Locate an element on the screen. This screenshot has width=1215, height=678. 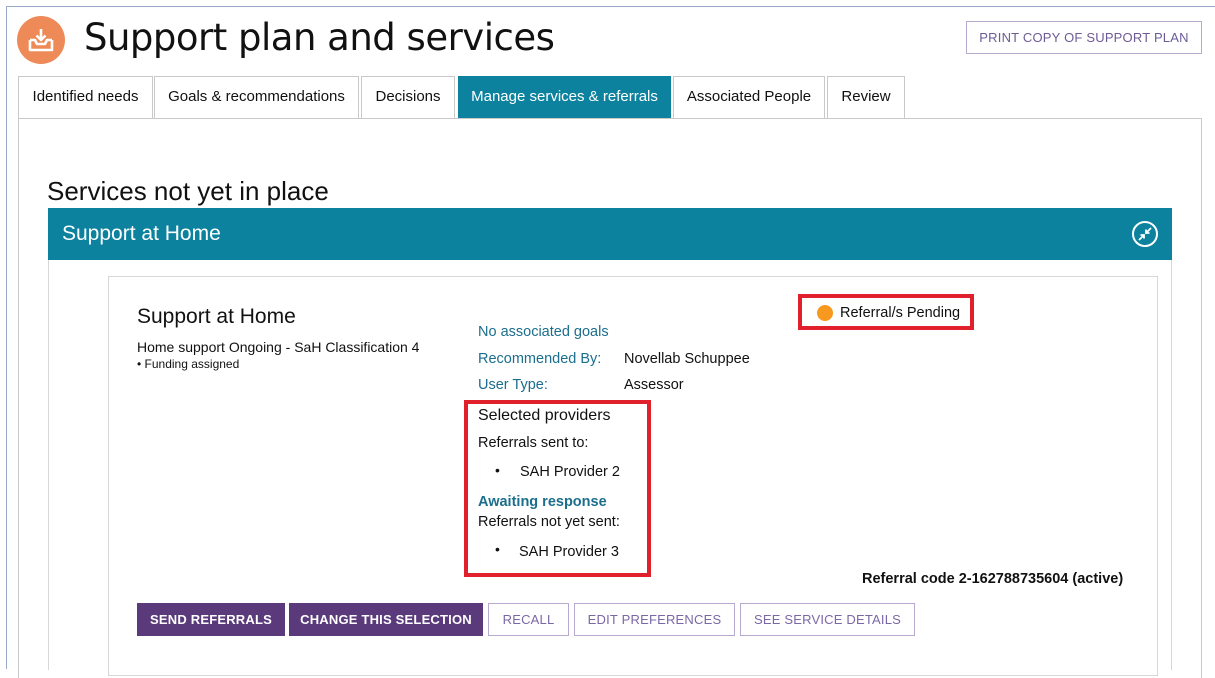
user-type-label: User Type: is located at coordinates (513, 385).